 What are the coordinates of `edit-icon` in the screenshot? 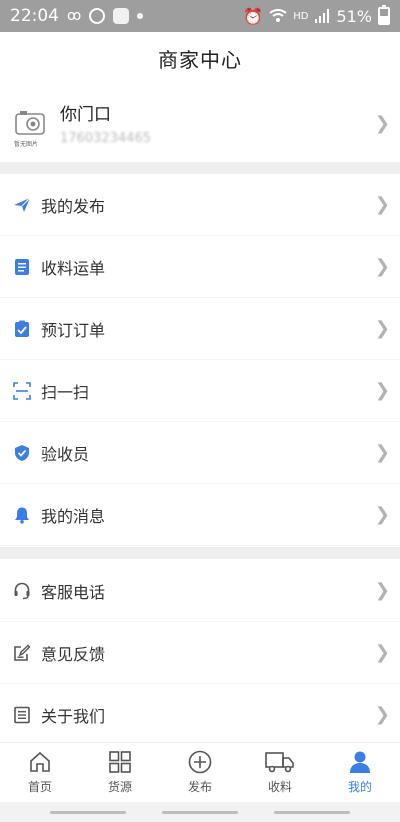 It's located at (22, 652).